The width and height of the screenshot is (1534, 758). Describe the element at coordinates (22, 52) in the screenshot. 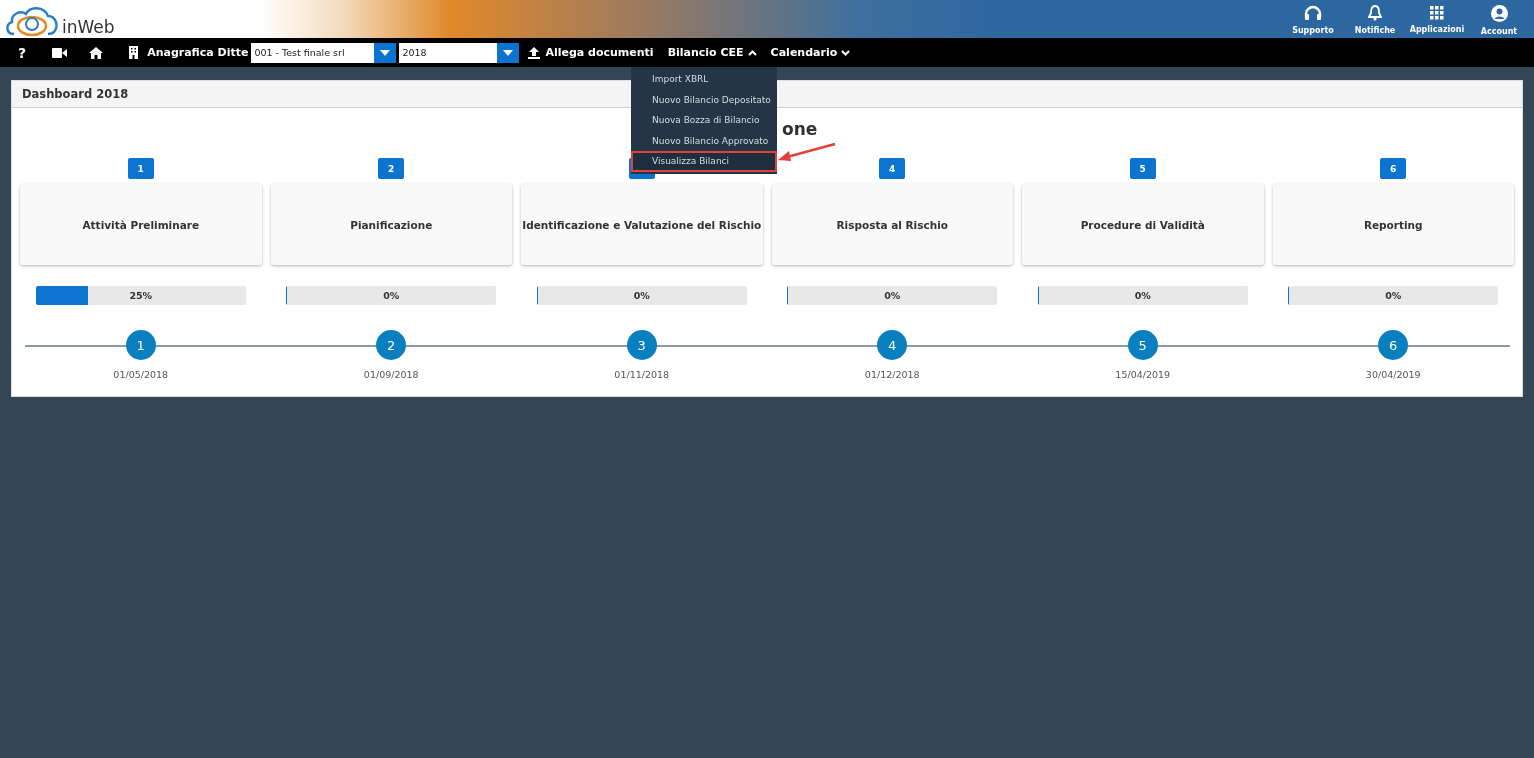

I see `help-button: ?` at that location.